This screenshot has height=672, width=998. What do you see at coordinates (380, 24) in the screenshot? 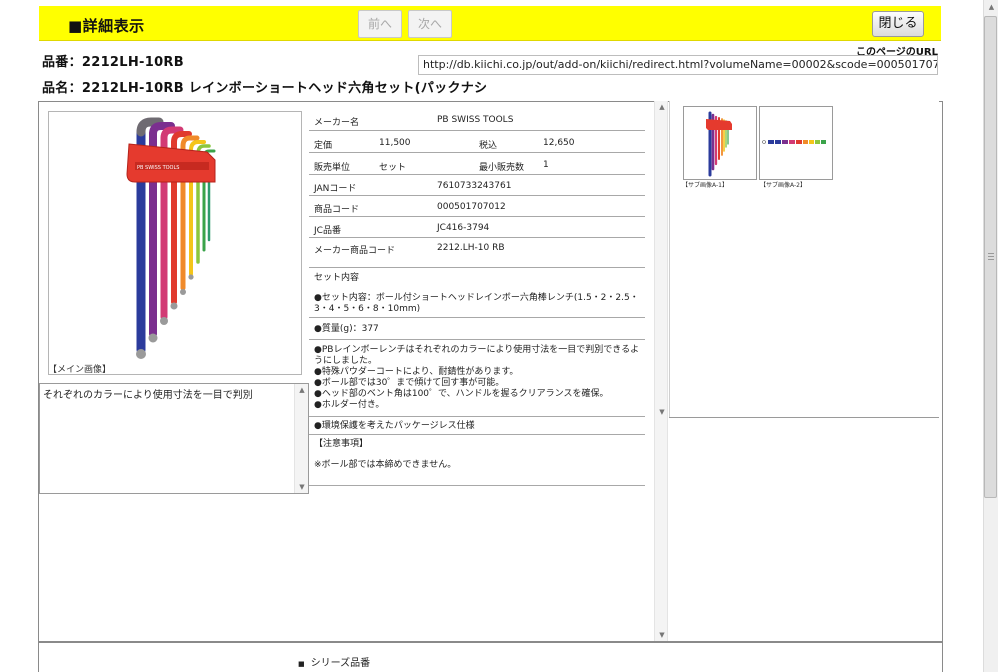
I see `prev-button: 前へ` at bounding box center [380, 24].